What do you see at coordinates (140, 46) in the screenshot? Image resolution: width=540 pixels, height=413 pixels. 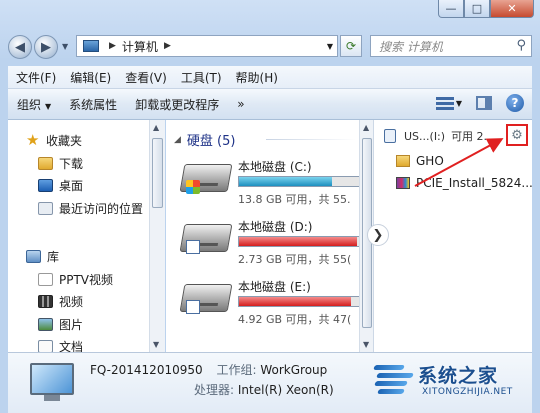 I see `breadcrumb-computer: 计算机` at bounding box center [140, 46].